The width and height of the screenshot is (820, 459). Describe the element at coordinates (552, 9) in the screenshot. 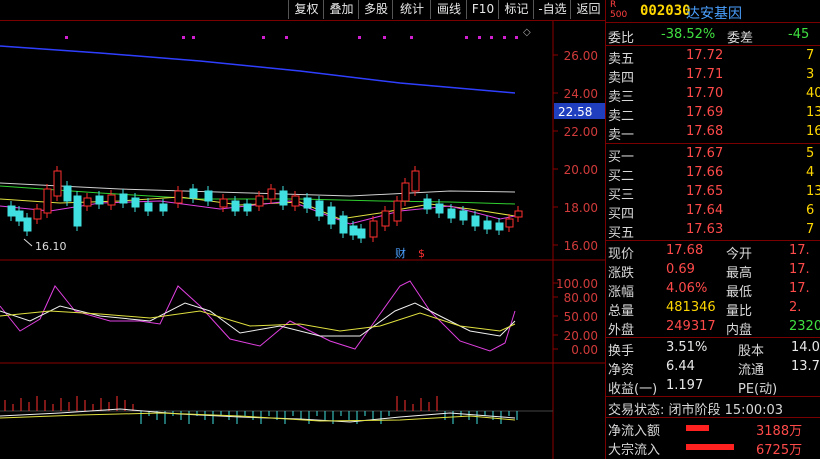

I see `toolbar-button-7: -自选` at that location.